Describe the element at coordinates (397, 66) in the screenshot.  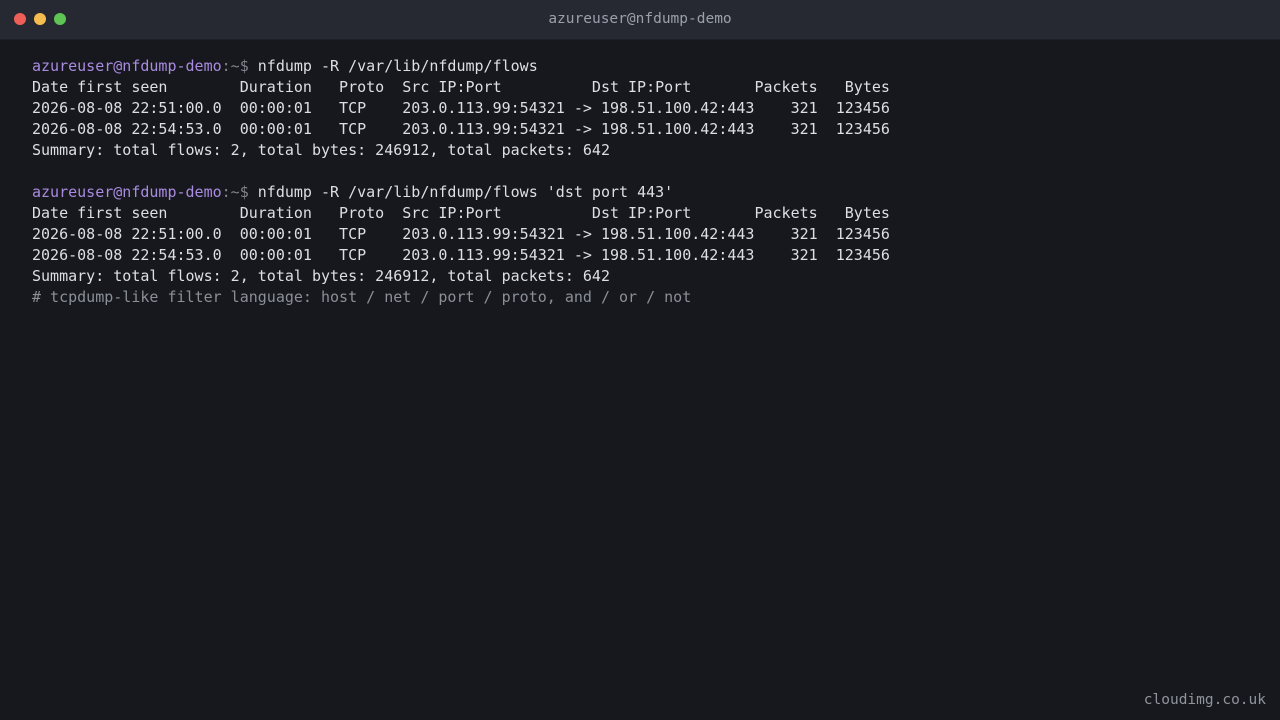
I see `command-text: nfdump -R /var/lib/nfdump/flows` at that location.